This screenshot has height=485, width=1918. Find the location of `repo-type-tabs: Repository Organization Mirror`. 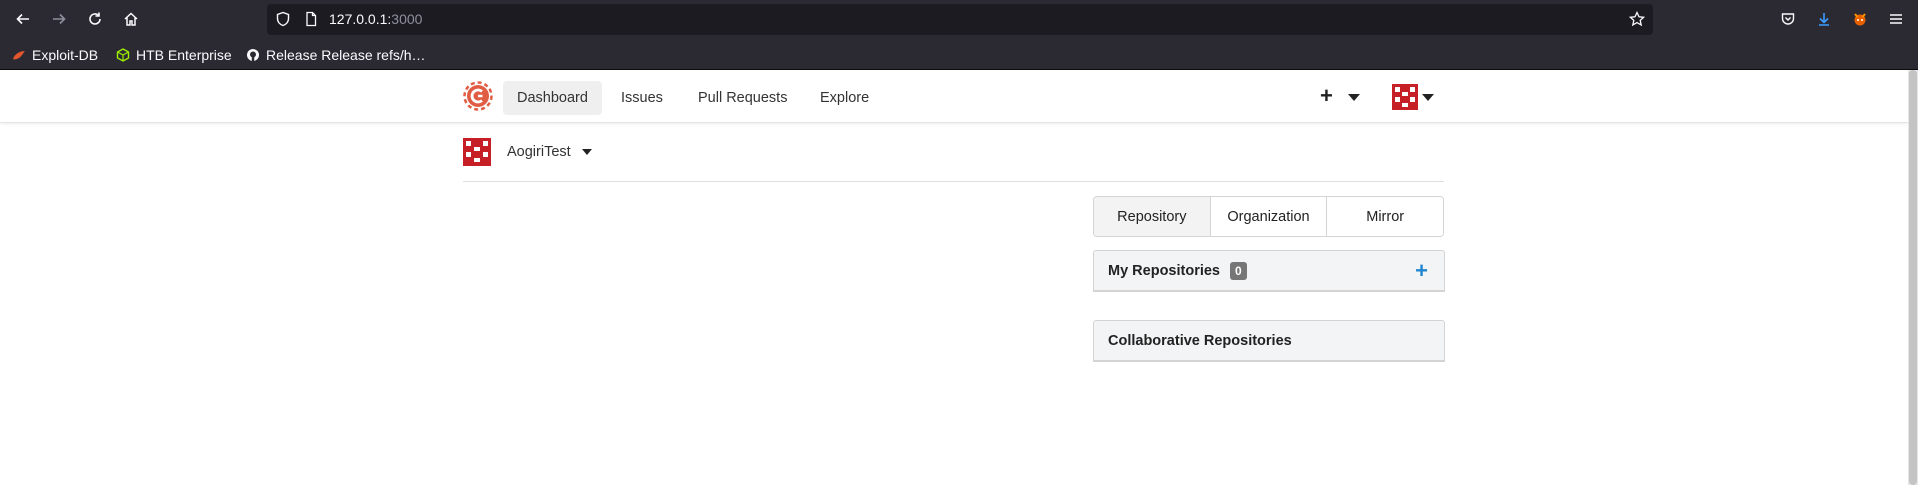

repo-type-tabs: Repository Organization Mirror is located at coordinates (1268, 216).